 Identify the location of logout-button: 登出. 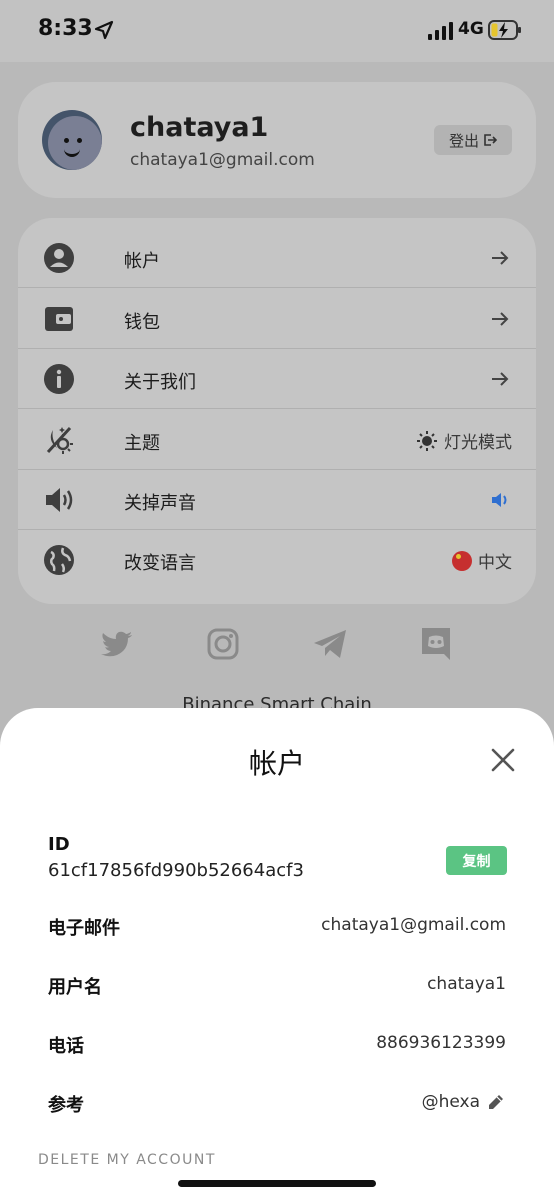
(473, 140).